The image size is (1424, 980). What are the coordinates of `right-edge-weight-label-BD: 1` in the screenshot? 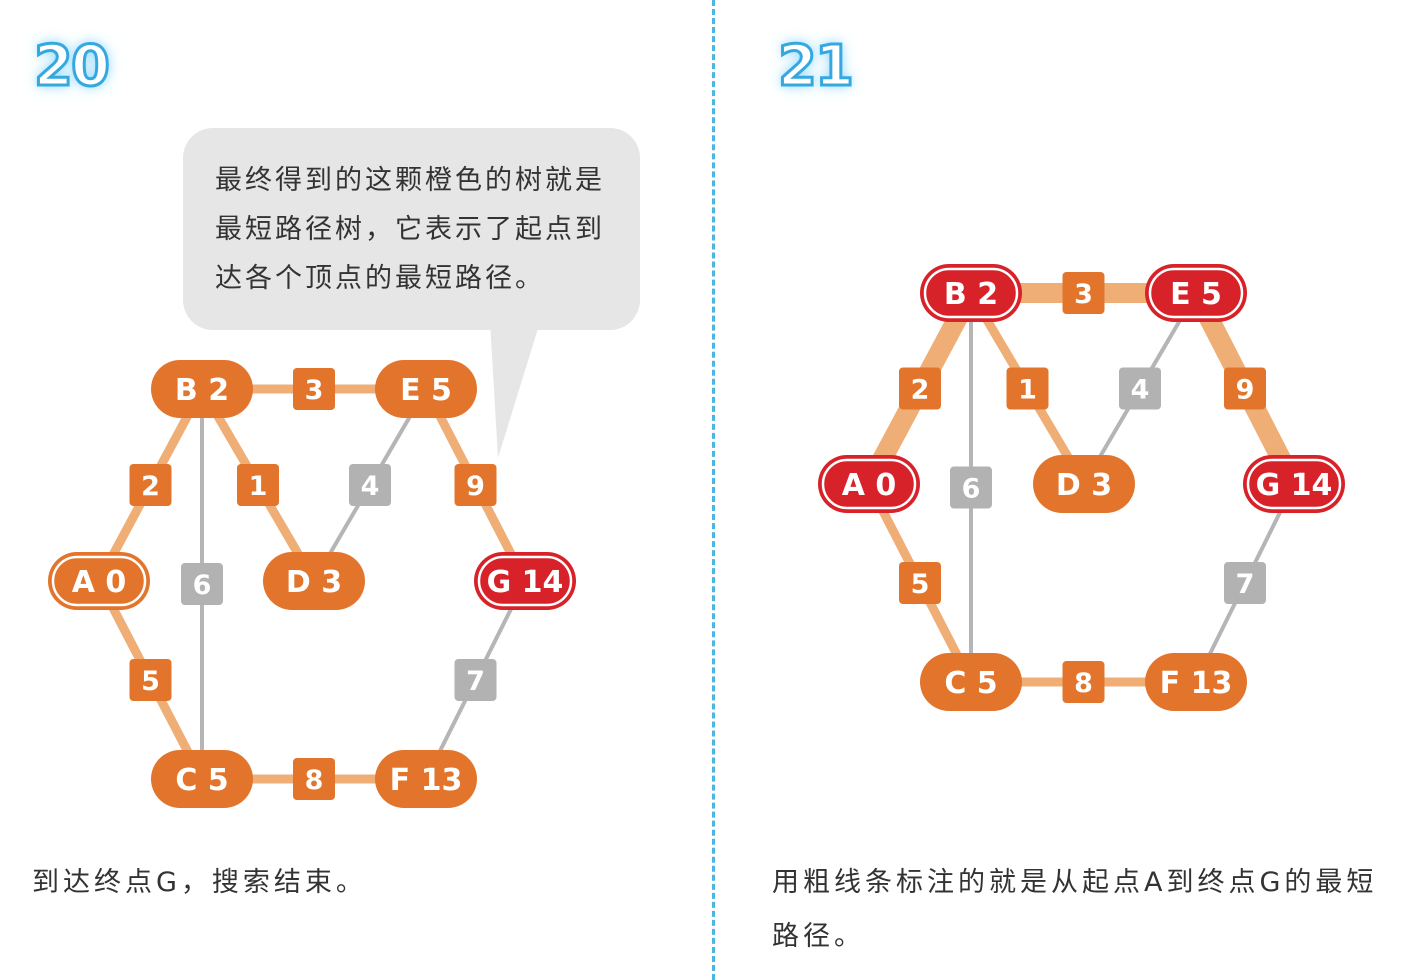 It's located at (1027, 390).